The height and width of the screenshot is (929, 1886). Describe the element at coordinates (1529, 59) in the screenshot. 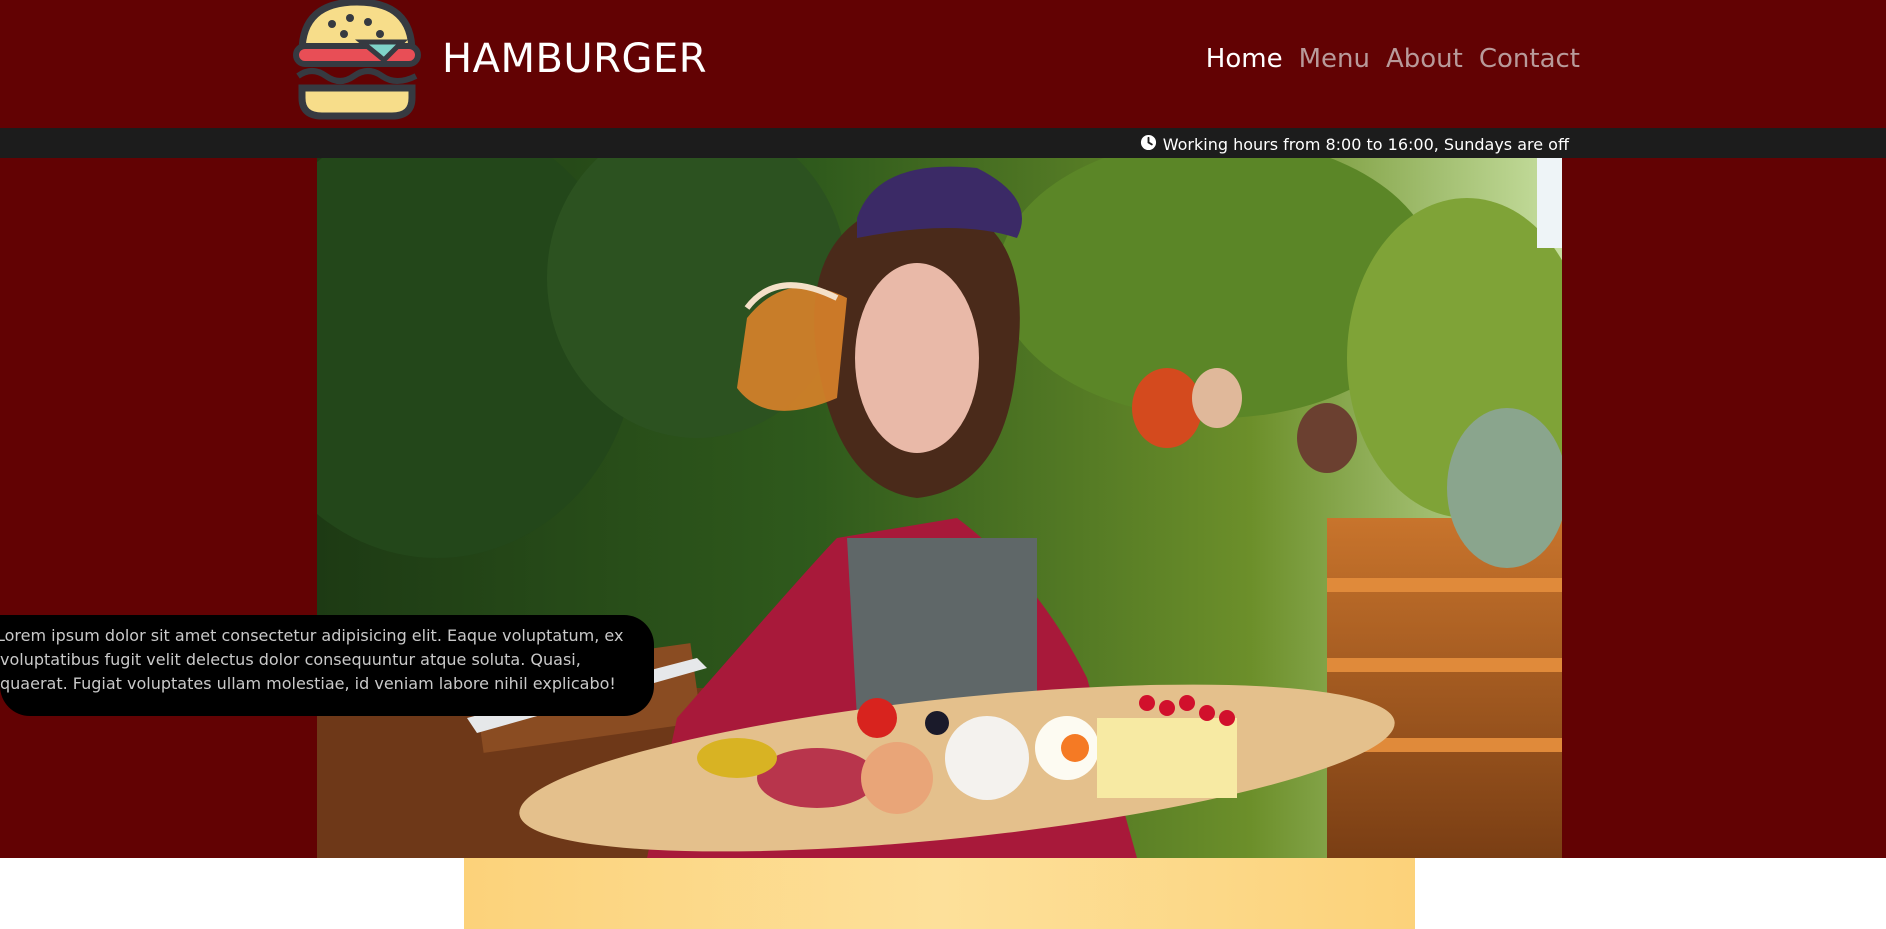

I see `nav-contact: Contact` at that location.